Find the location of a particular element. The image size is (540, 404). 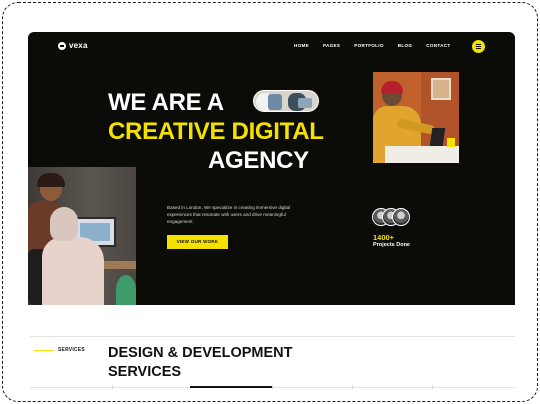

services-title: DESIGN & DEVELOPMENT SERVICES is located at coordinates (200, 362).